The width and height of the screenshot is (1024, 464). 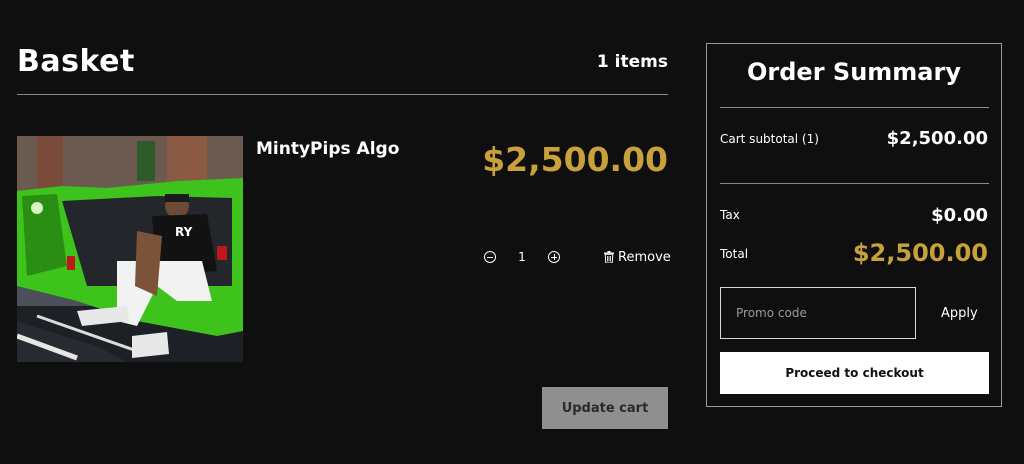 What do you see at coordinates (490, 257) in the screenshot?
I see `minus-circle-icon` at bounding box center [490, 257].